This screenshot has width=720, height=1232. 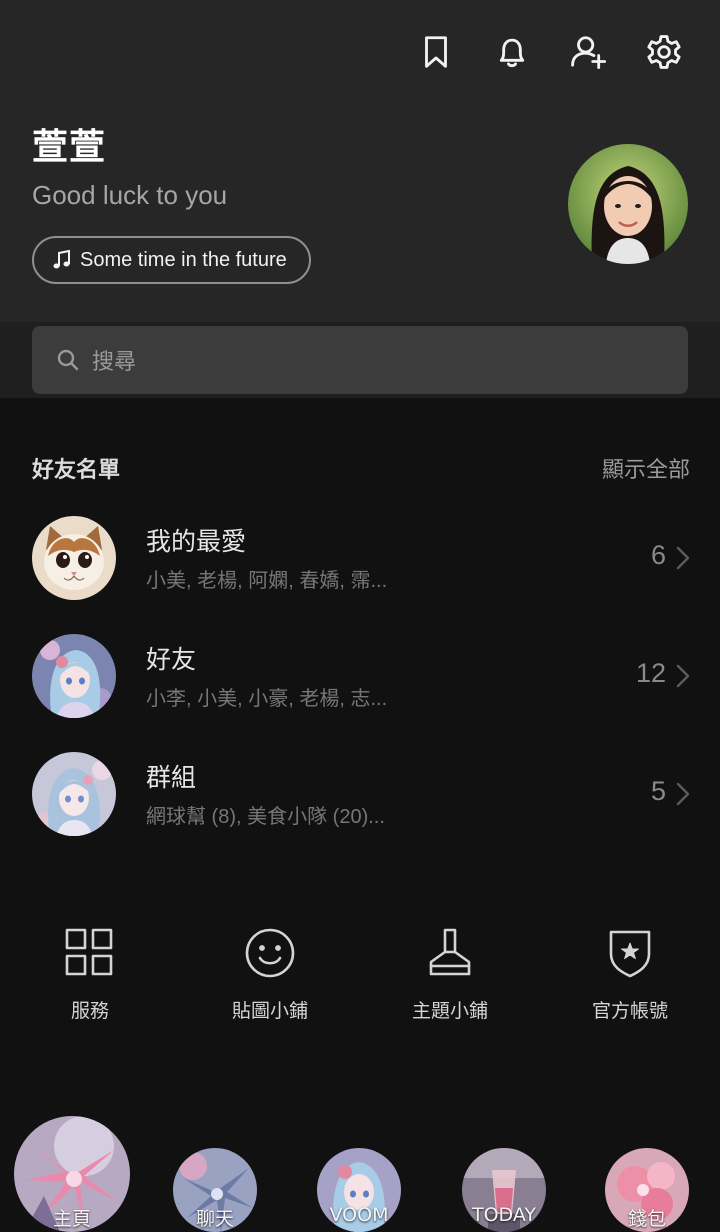 I want to click on tab-chats: 聊天, so click(x=215, y=1190).